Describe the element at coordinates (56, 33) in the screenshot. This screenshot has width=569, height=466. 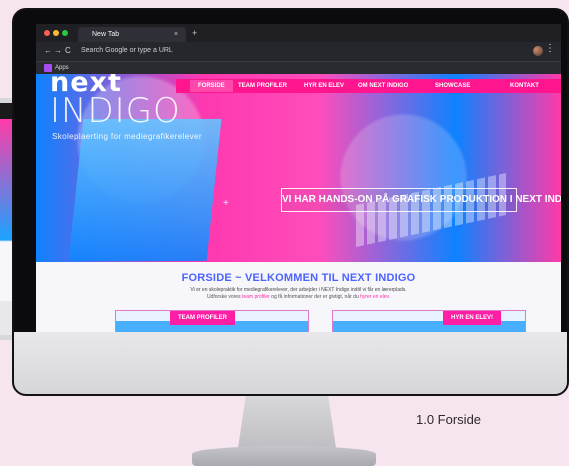
I see `minimize-dot-icon` at that location.